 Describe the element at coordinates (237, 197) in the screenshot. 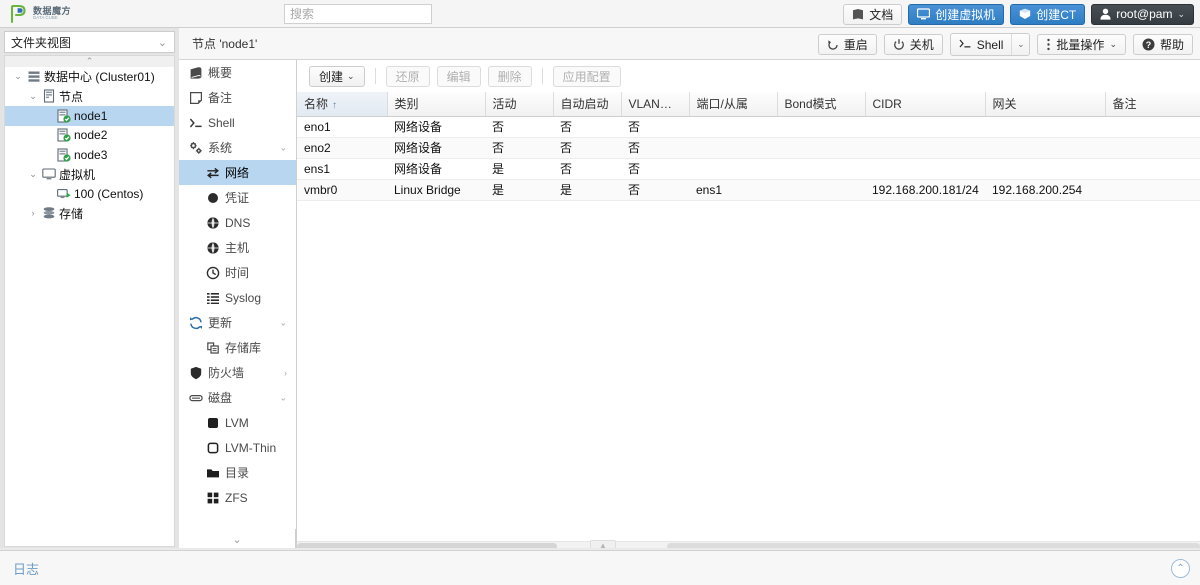

I see `nav-item-: 凭证` at that location.